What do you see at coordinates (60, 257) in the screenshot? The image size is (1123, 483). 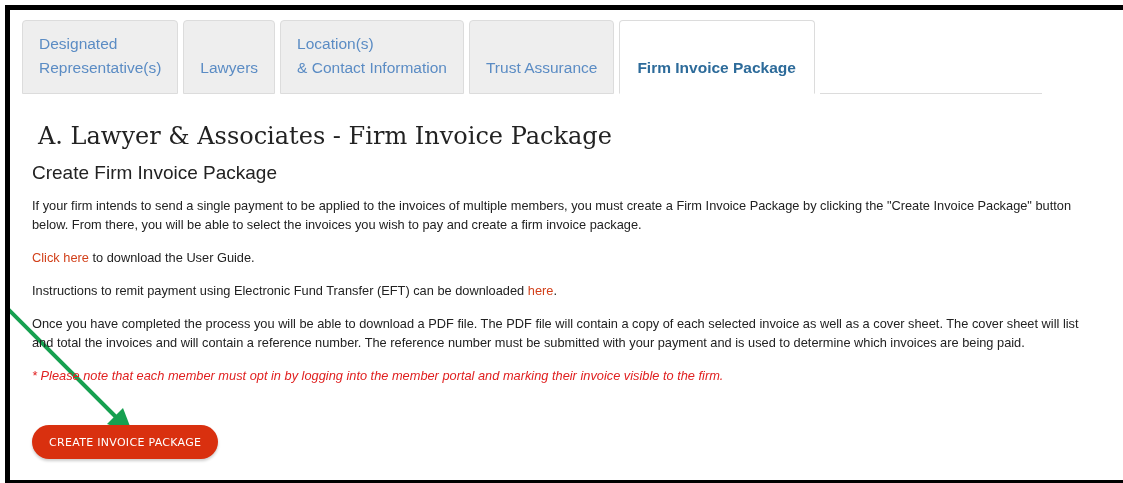 I see `link: Click here` at bounding box center [60, 257].